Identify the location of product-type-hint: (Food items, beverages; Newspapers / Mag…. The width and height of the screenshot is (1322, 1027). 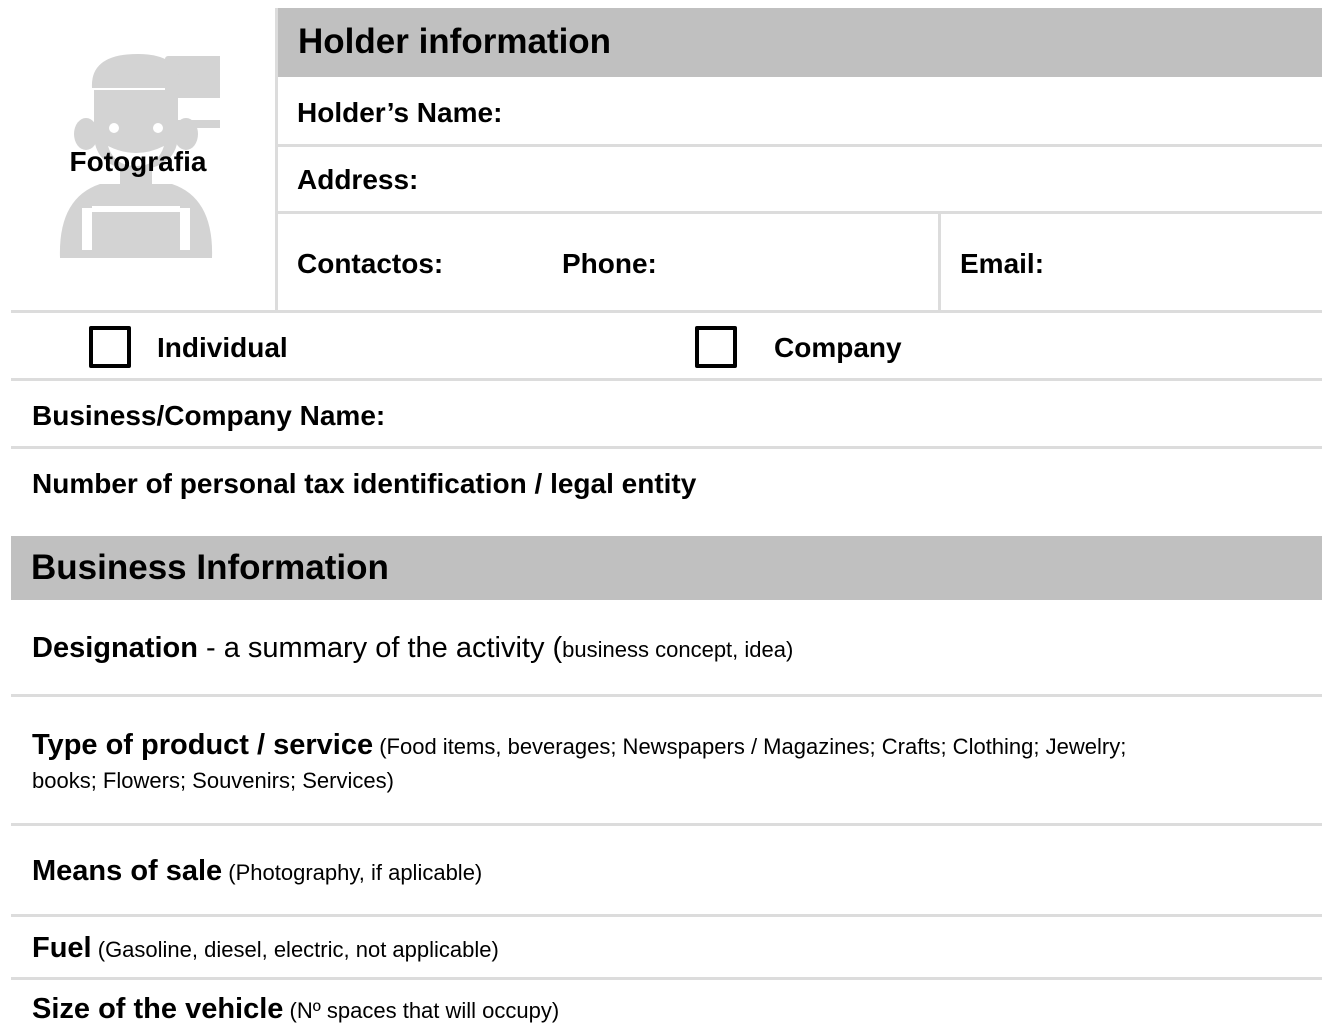
(750, 746).